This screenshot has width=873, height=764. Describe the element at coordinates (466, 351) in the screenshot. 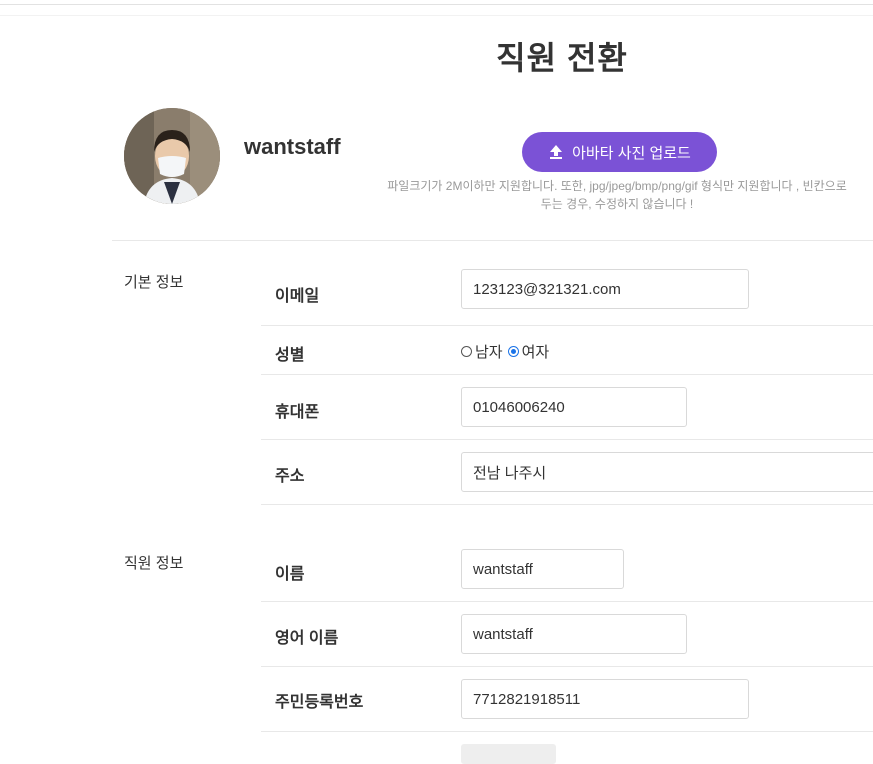

I see `gender-male-radio` at that location.